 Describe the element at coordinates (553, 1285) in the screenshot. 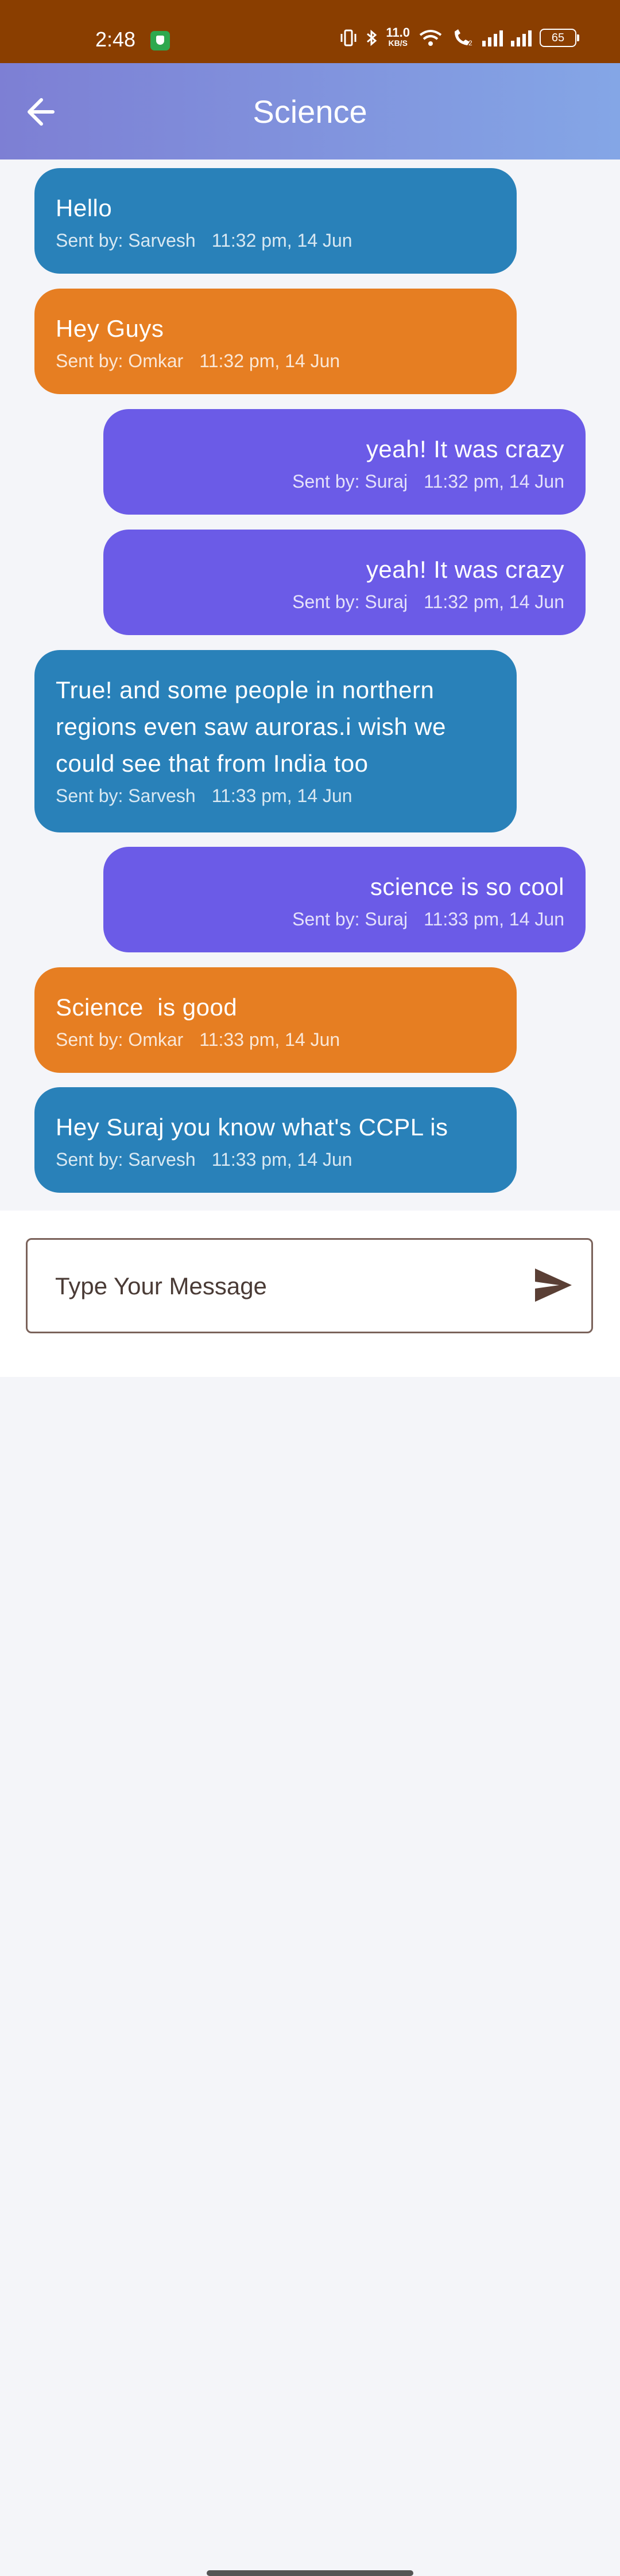

I see `send-icon` at that location.